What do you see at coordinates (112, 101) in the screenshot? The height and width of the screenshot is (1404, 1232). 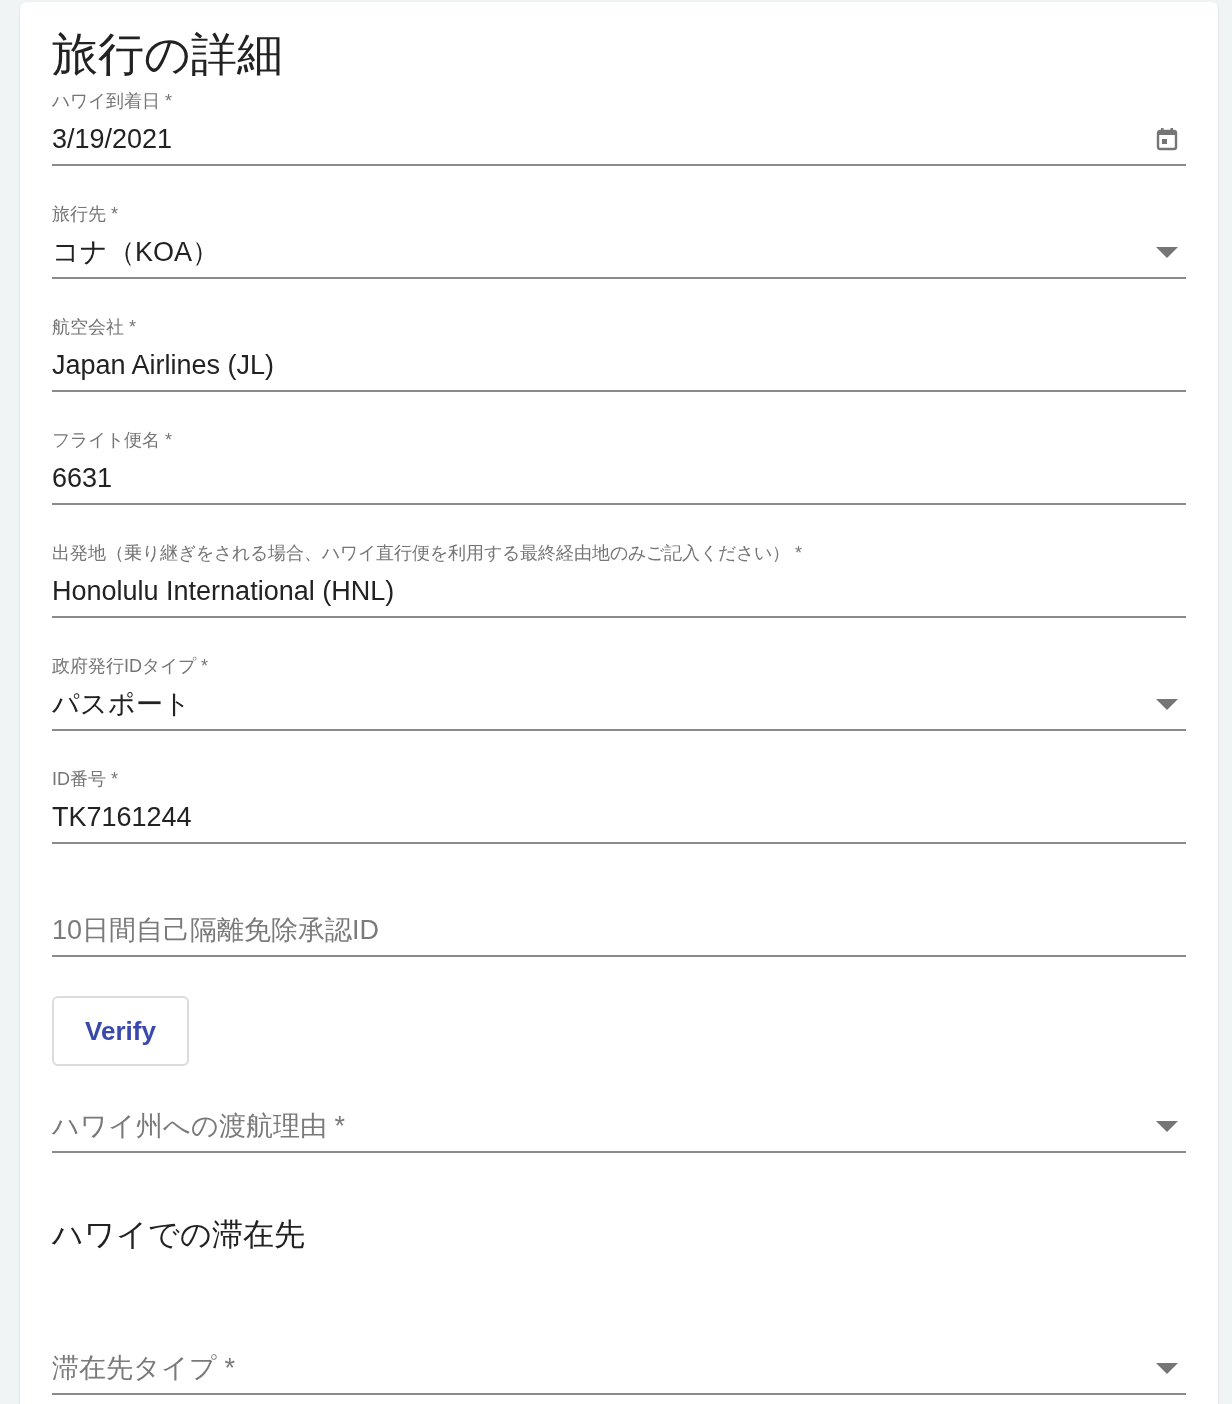 I see `field-label: ハワイ到着日 *` at bounding box center [112, 101].